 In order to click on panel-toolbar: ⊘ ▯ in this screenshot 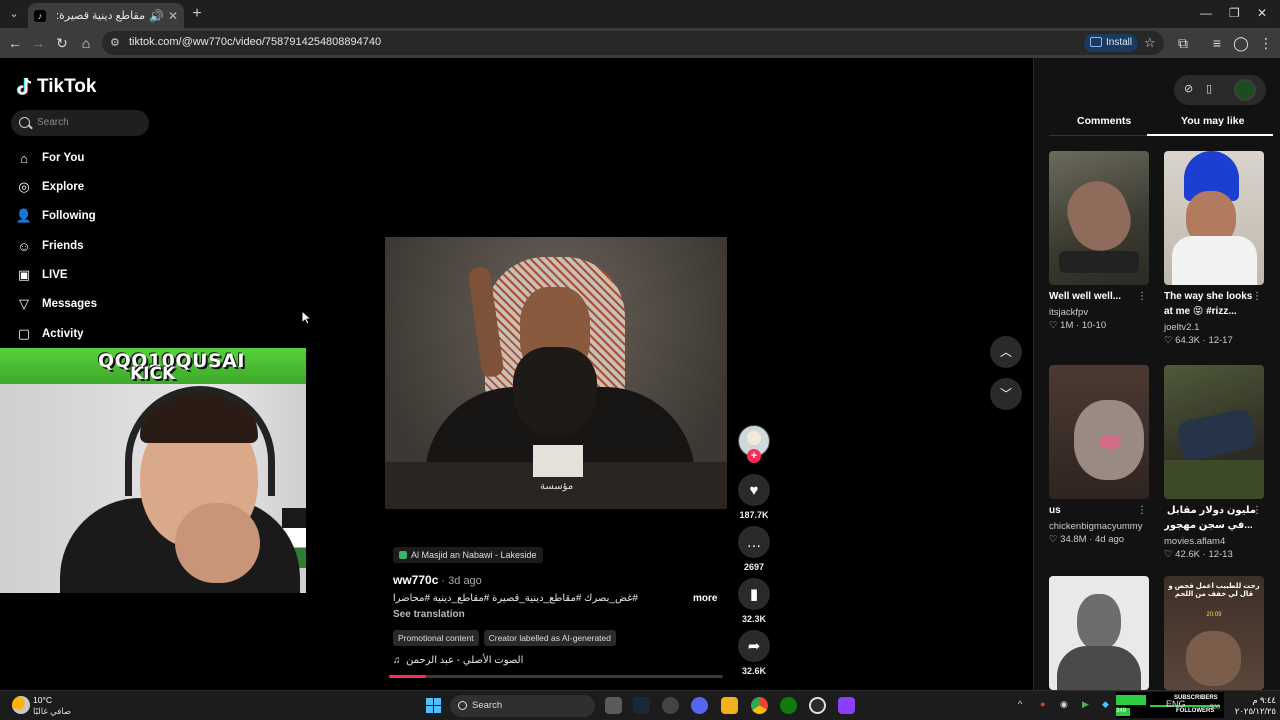, I will do `click(1220, 90)`.